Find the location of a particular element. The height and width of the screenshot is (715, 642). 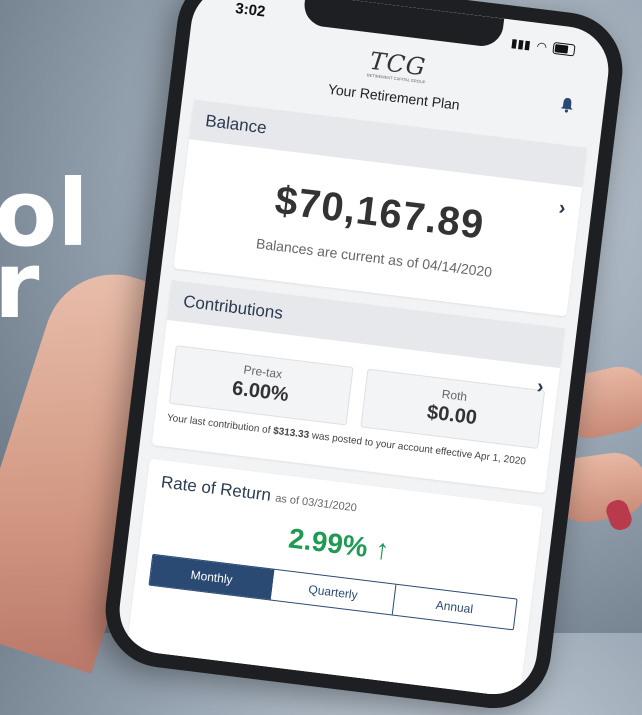

ror-title: Rate of Return is located at coordinates (216, 488).